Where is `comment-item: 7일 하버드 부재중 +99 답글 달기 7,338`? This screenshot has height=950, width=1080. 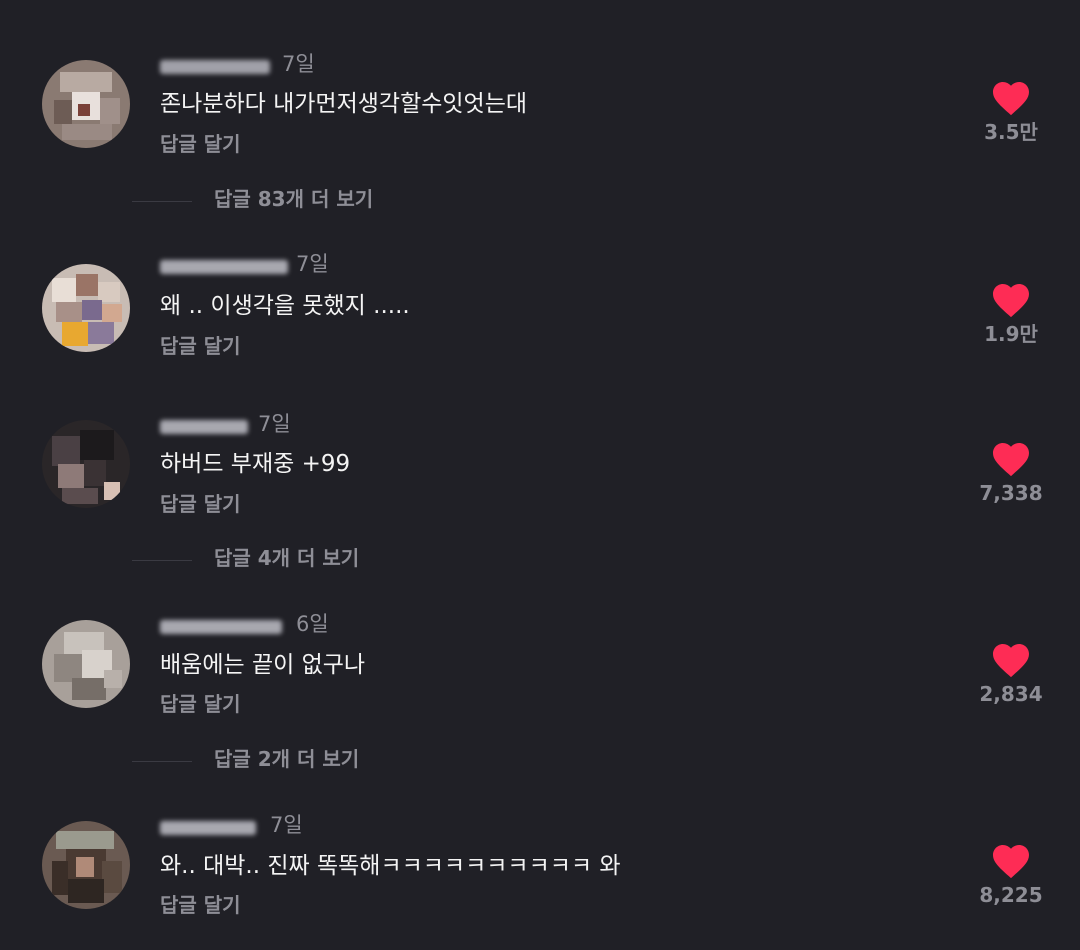
comment-item: 7일 하버드 부재중 +99 답글 달기 7,338 is located at coordinates (540, 475).